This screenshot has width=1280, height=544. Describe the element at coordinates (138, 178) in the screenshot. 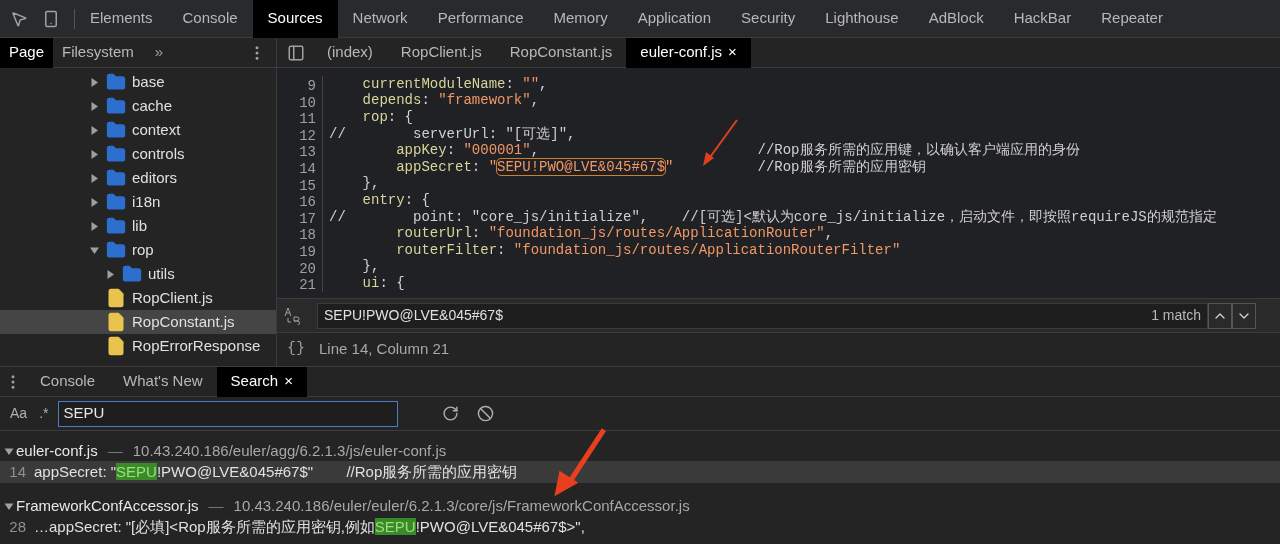

I see `folder-item: editors` at that location.